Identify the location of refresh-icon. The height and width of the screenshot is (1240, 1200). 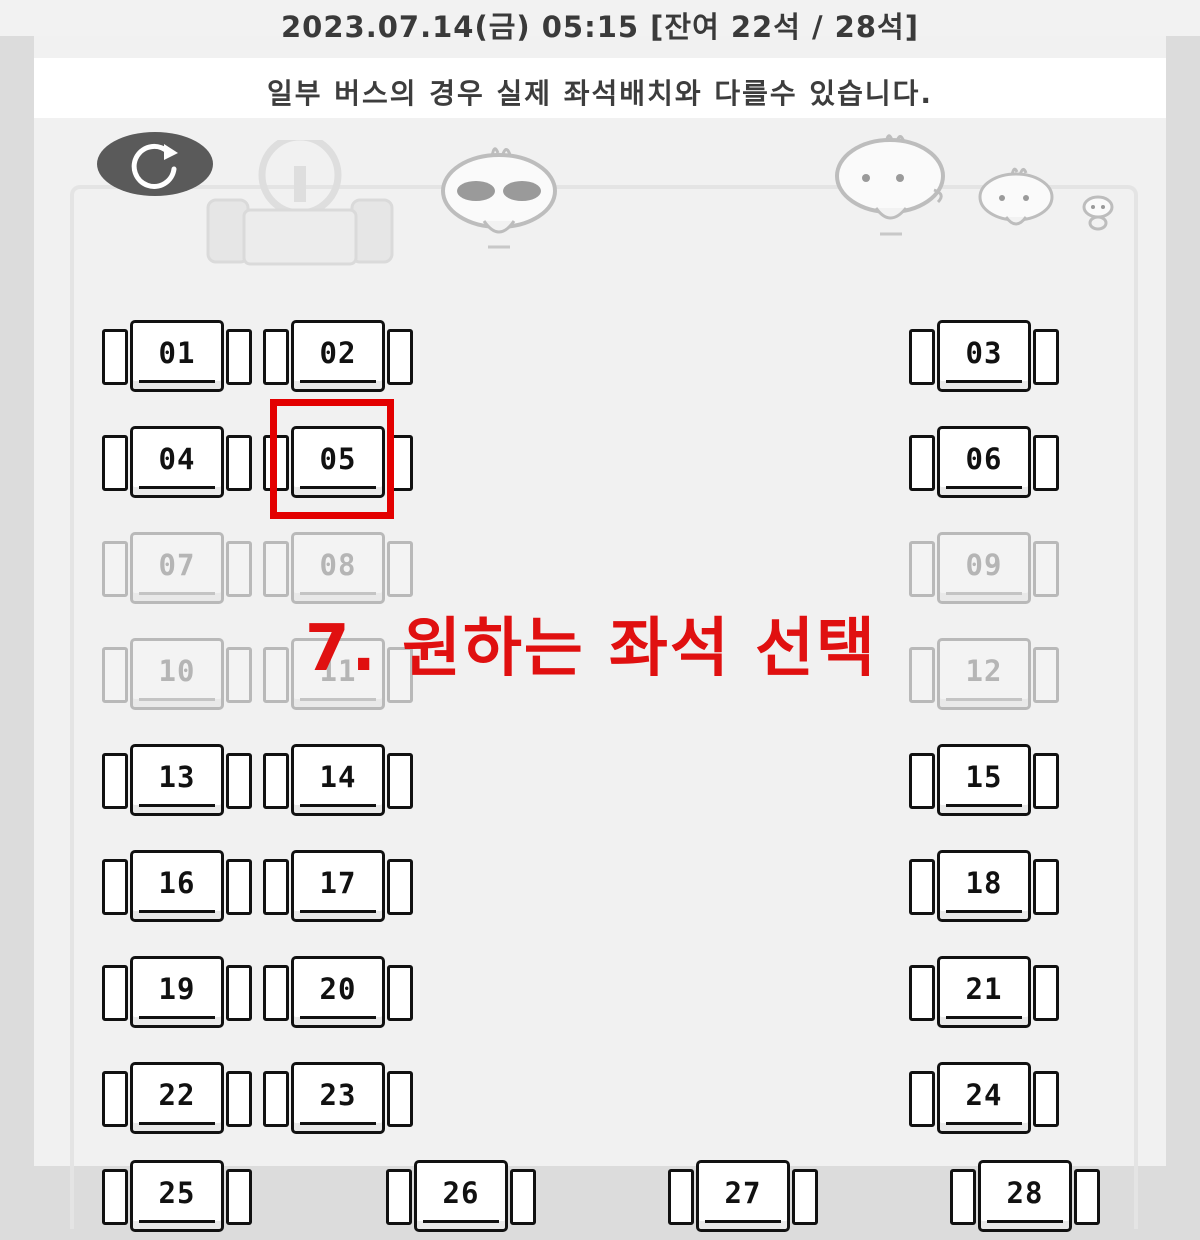
(154, 166).